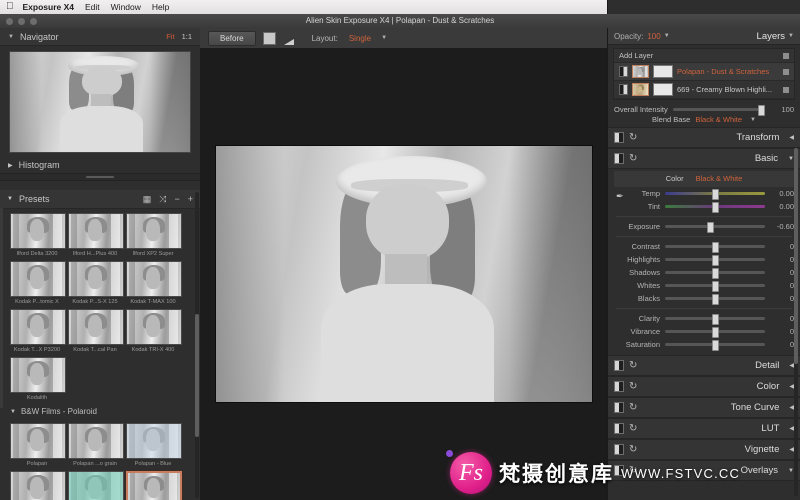 This screenshot has height=500, width=800. I want to click on preset-item: Kodak T...cal Pan, so click(96, 331).